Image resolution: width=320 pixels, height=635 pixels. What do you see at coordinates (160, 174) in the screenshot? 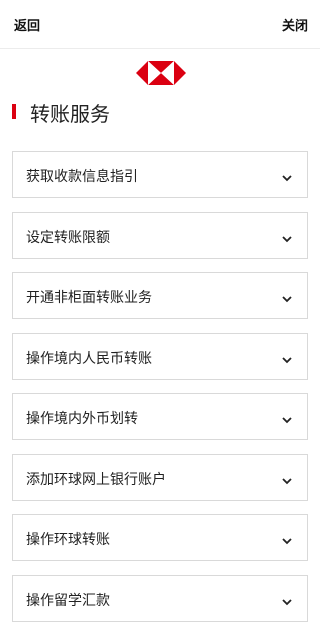
I see `menu-item-receiving-info-guide: 获取收款信息指引` at bounding box center [160, 174].